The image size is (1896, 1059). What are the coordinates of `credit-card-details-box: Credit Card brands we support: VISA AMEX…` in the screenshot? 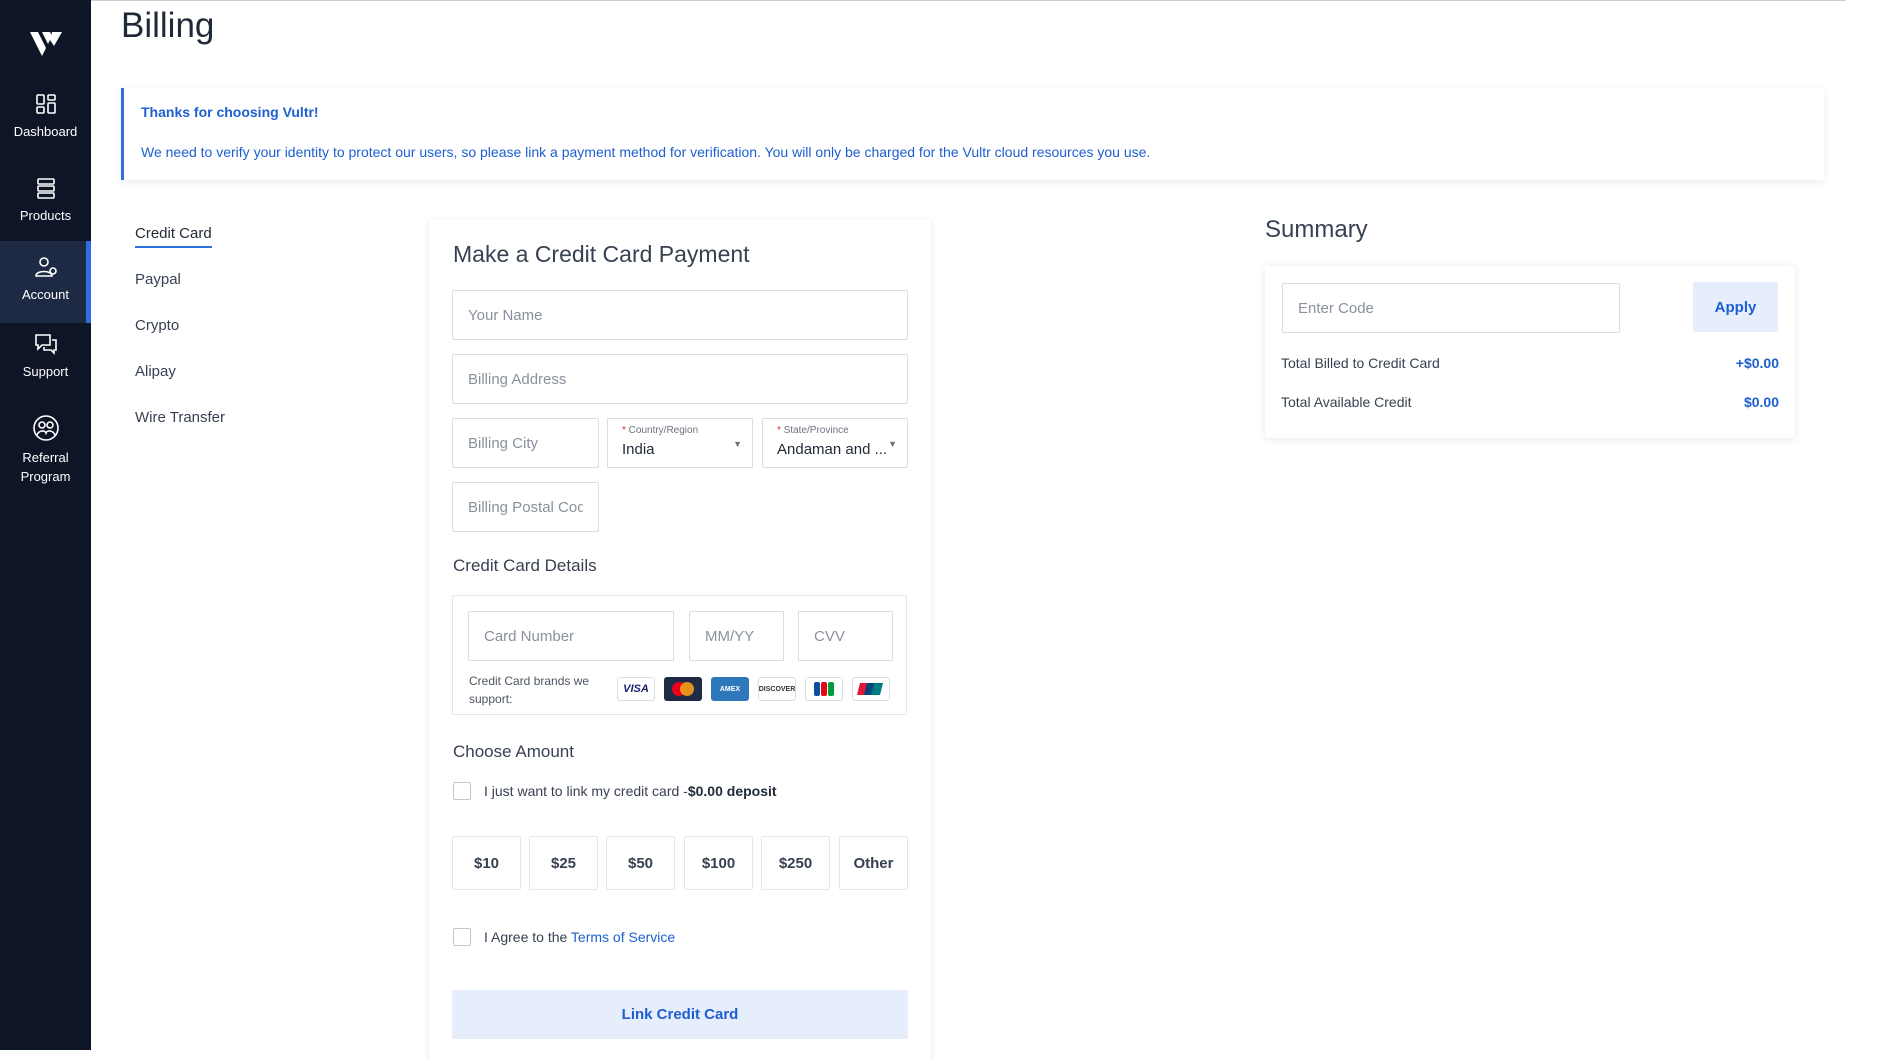 It's located at (679, 655).